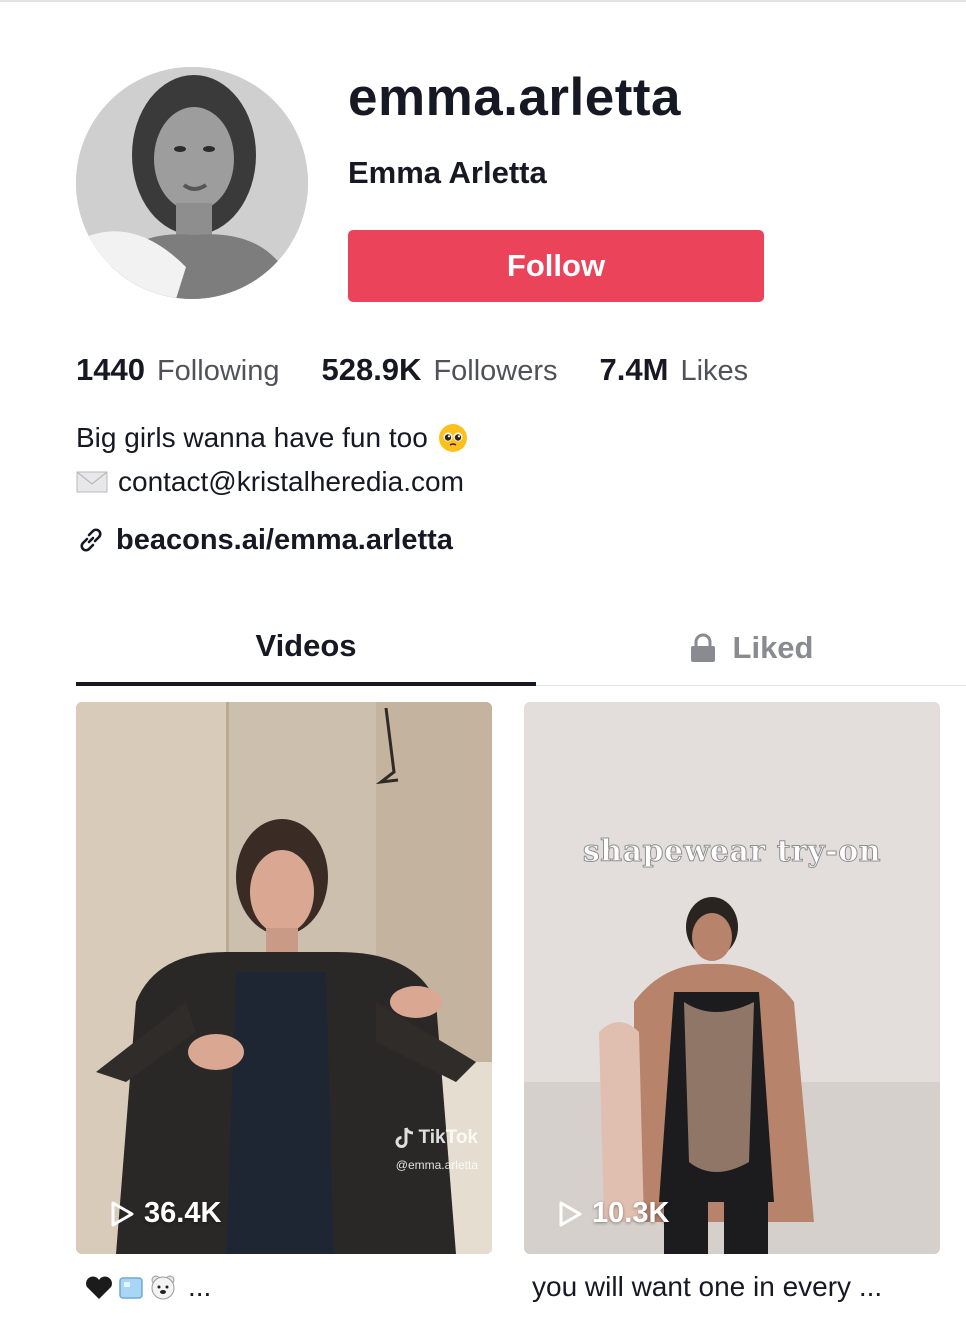  I want to click on stat-following-count: 1440, so click(110, 369).